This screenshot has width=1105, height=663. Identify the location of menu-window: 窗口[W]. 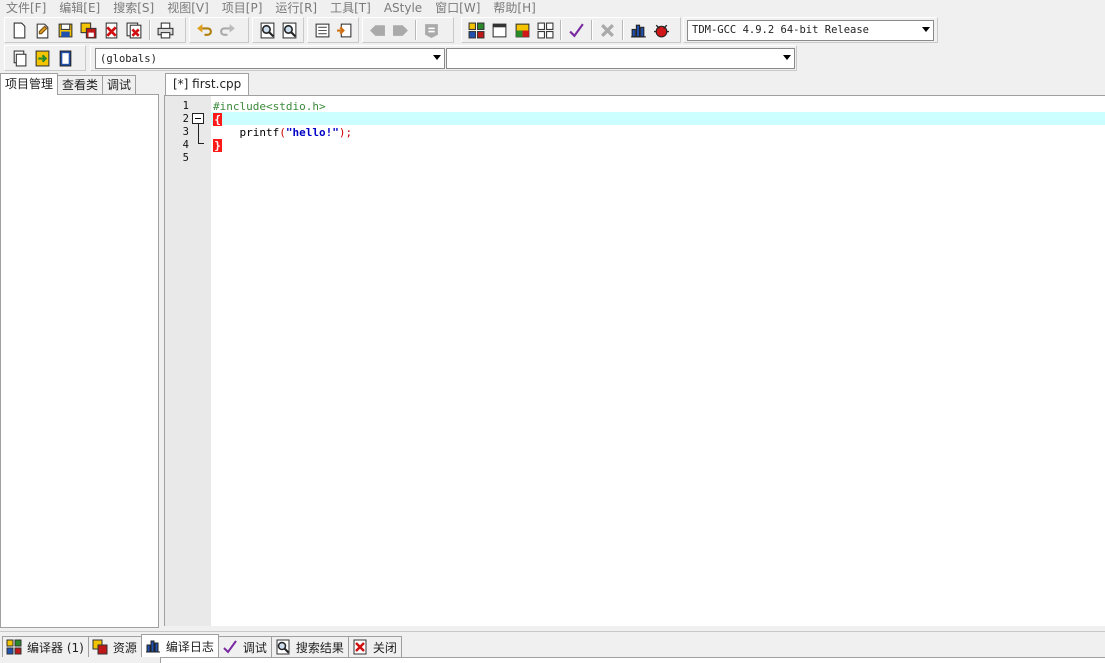
(458, 8).